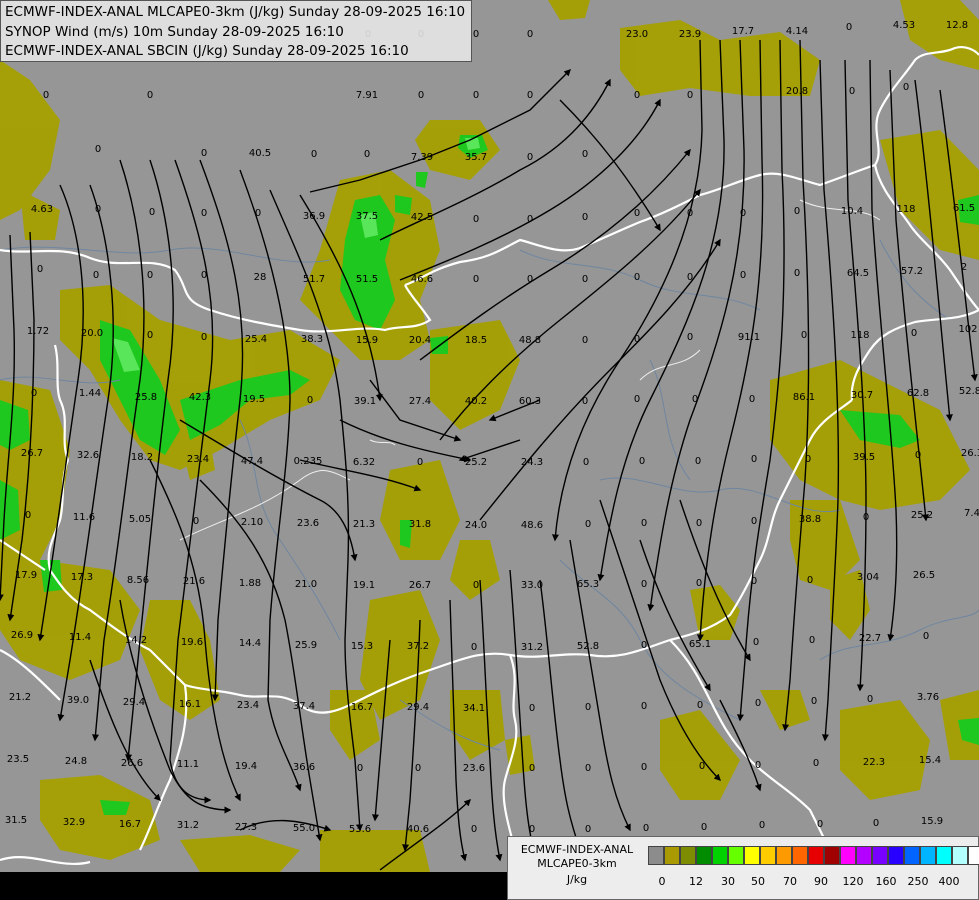  Describe the element at coordinates (84, 517) in the screenshot. I see `value-label: 11.6` at that location.